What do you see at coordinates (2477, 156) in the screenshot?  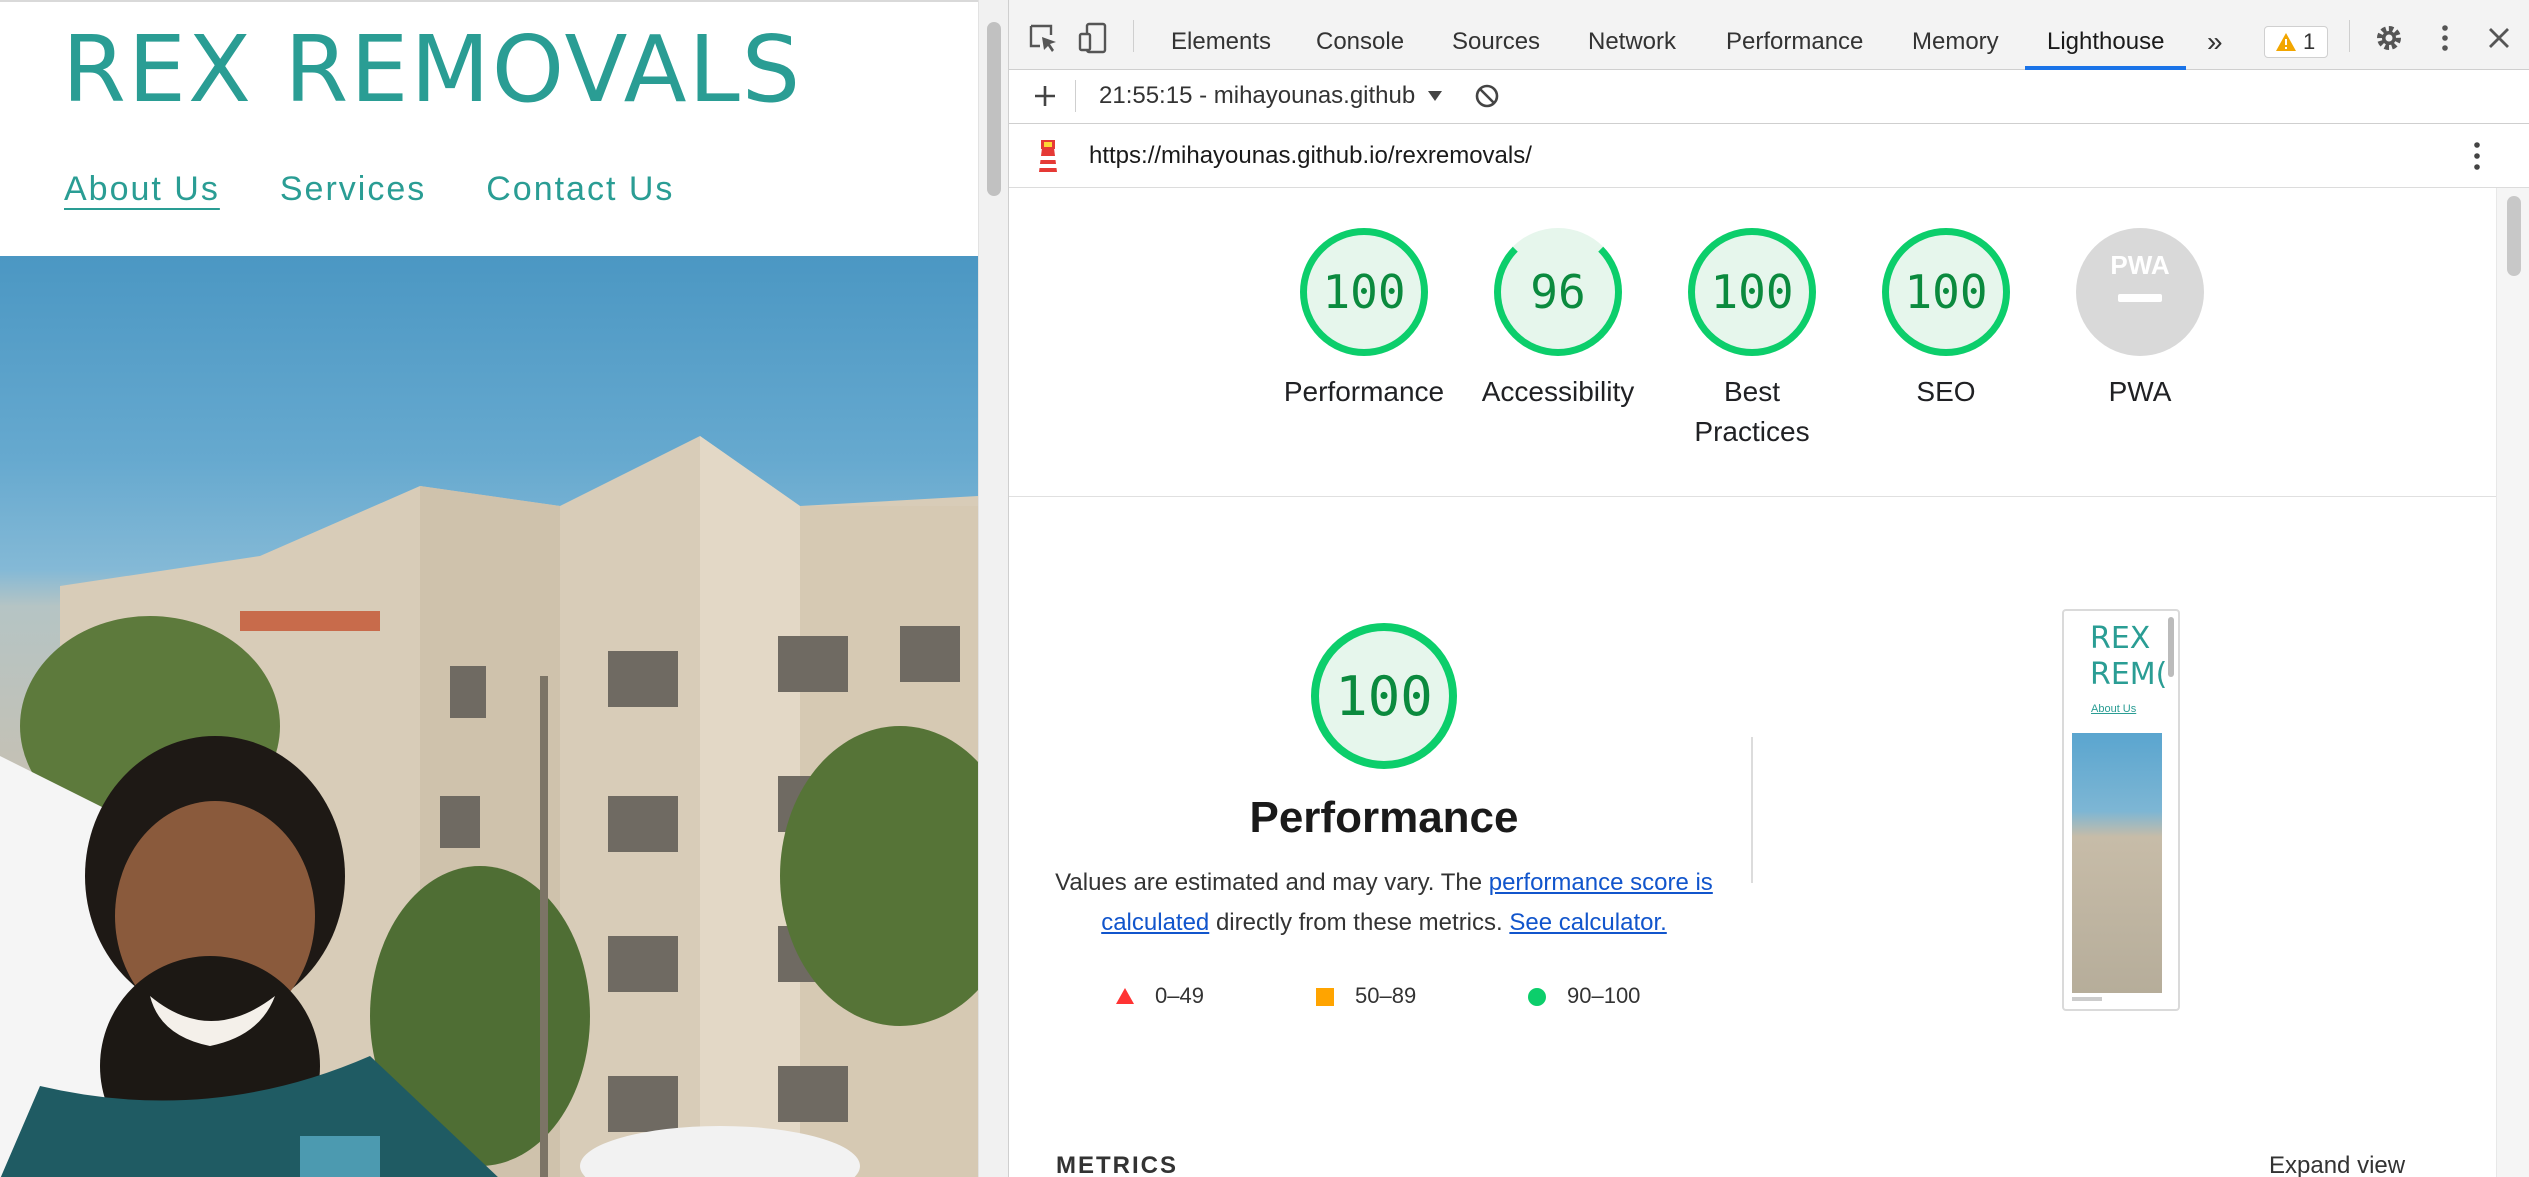 I see `report-menu-icon` at bounding box center [2477, 156].